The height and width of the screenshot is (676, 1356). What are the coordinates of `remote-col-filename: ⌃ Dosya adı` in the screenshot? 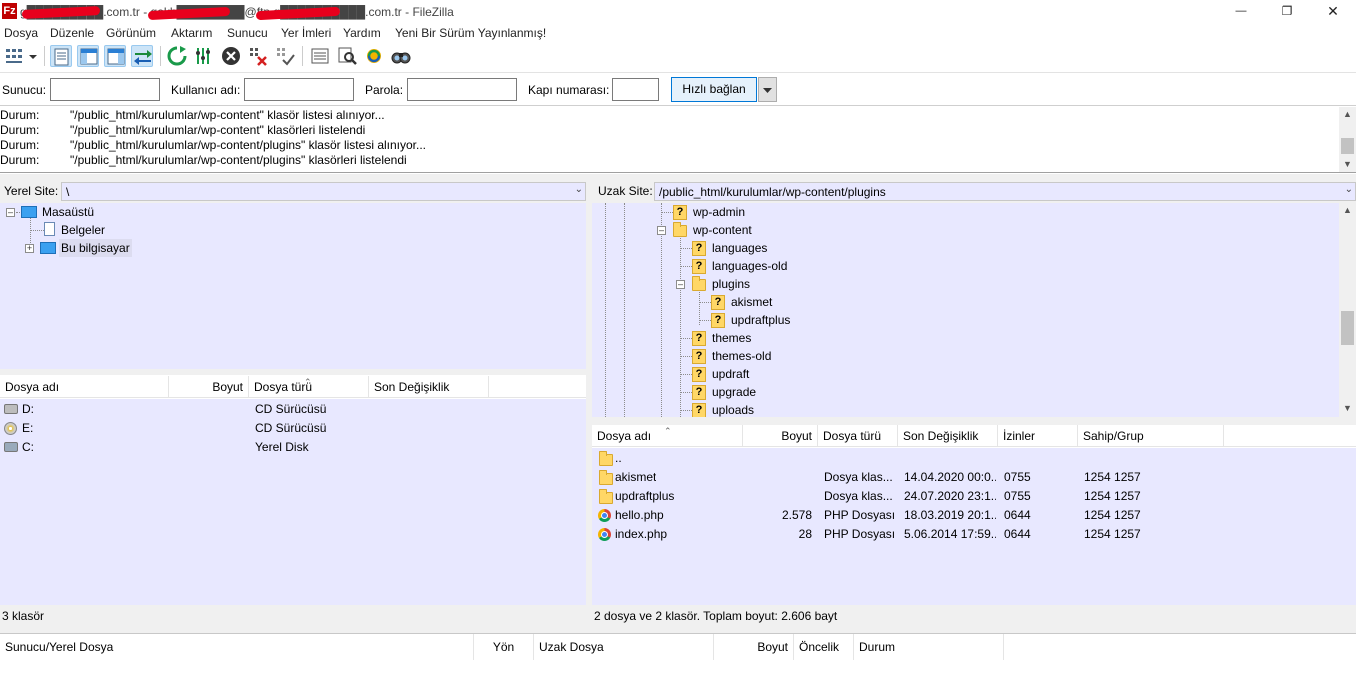 It's located at (667, 436).